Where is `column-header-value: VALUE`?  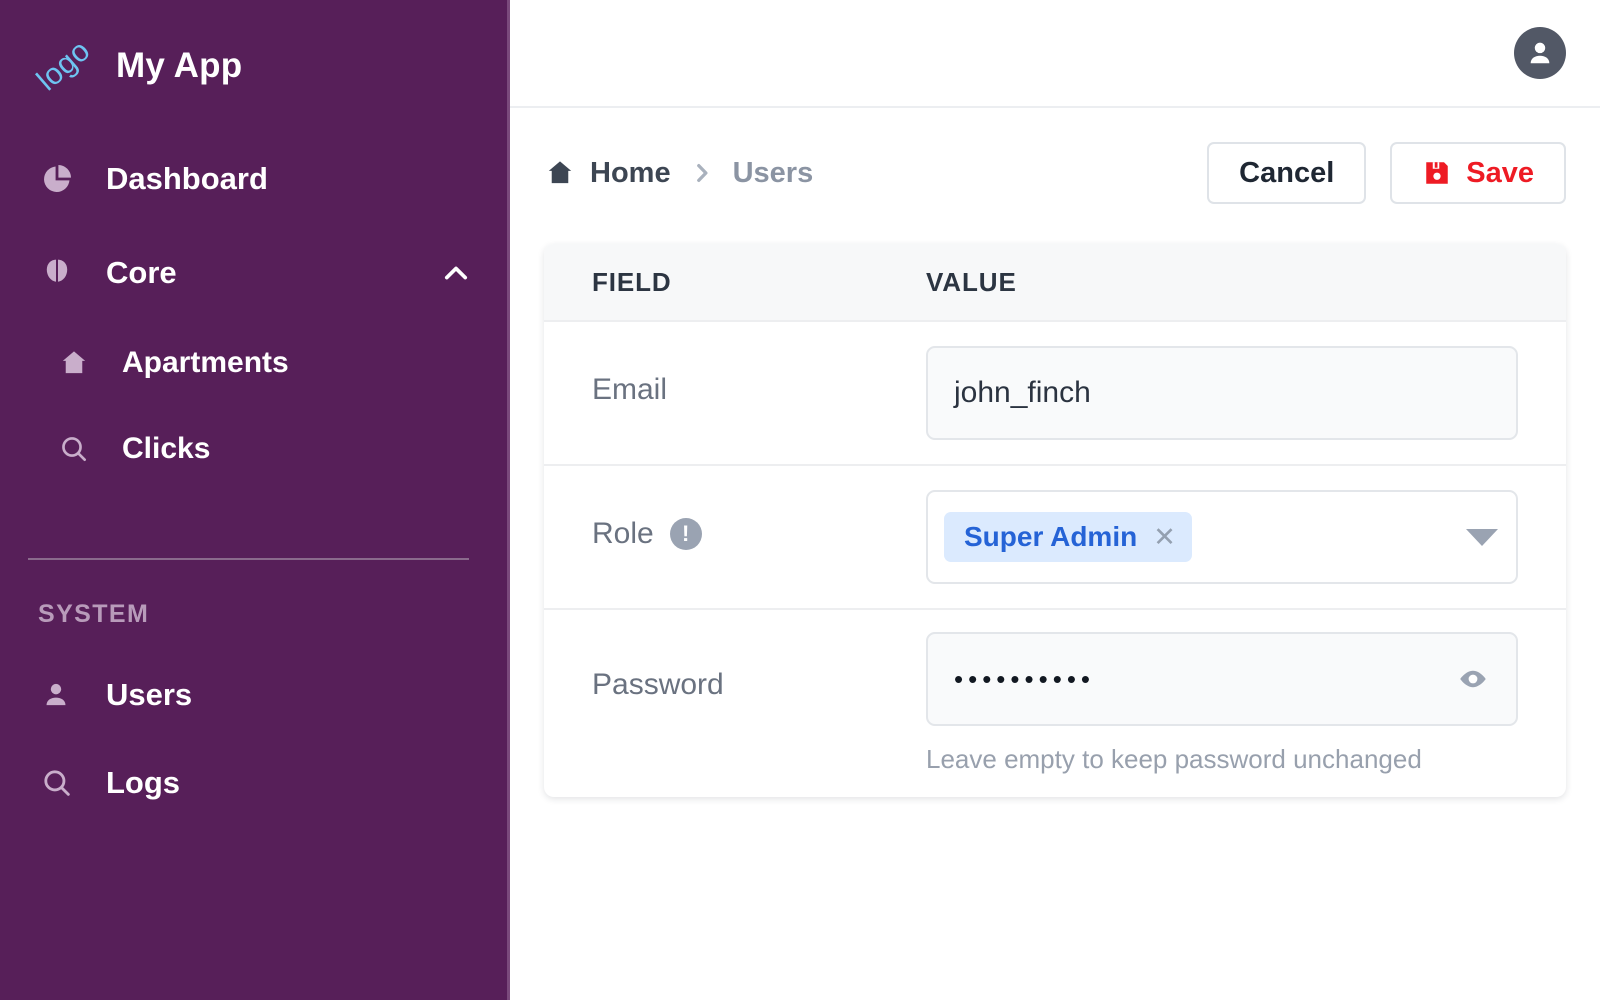
column-header-value: VALUE is located at coordinates (971, 281).